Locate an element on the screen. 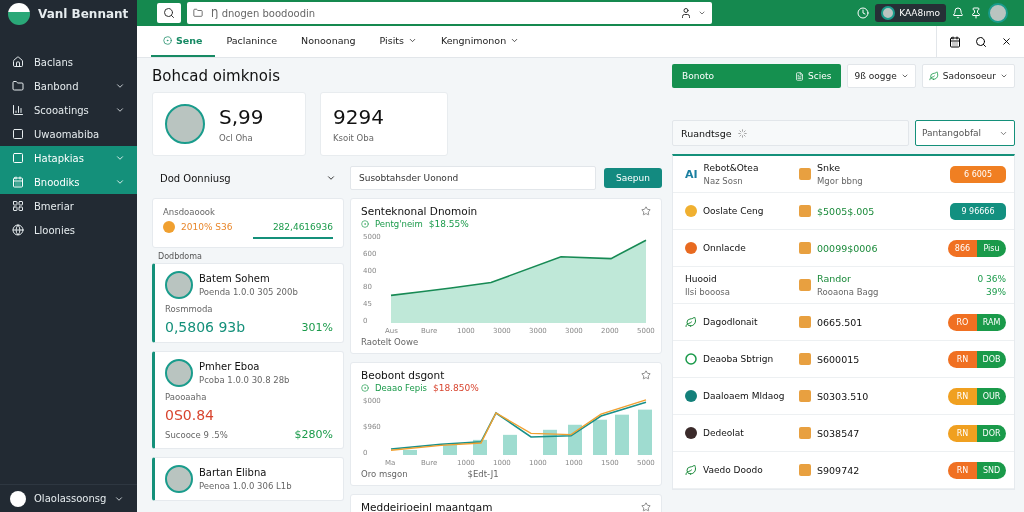 The height and width of the screenshot is (512, 1024). row-detail: Naz Sosn is located at coordinates (723, 180).